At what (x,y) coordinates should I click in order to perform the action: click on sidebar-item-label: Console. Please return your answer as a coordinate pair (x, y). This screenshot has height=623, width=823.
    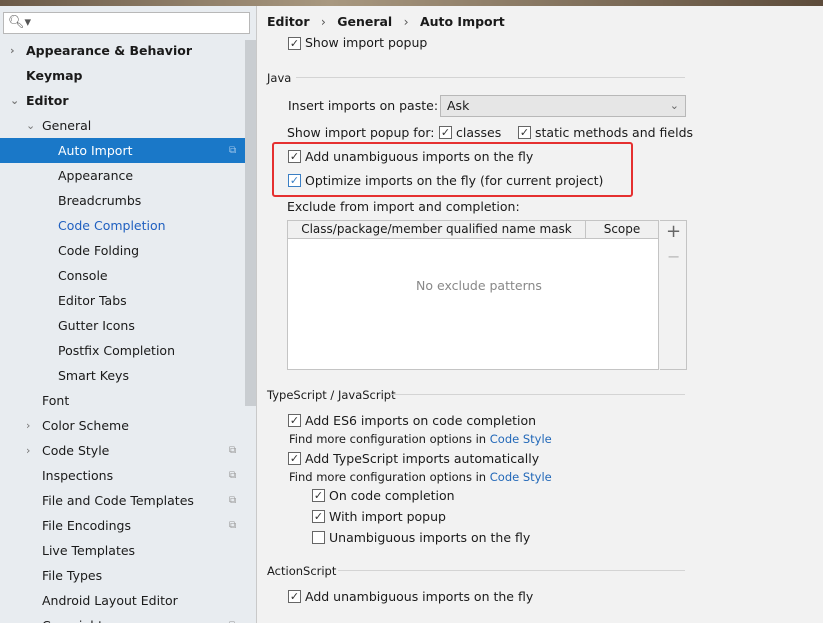
    Looking at the image, I should click on (83, 275).